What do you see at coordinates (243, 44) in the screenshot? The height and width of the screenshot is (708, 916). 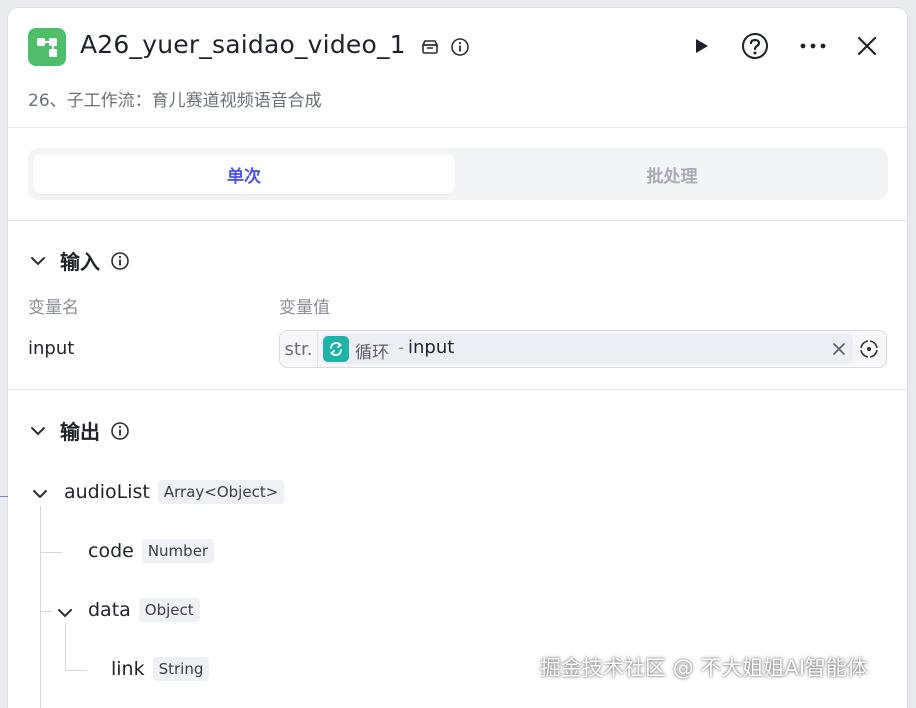 I see `node-title: A26_yuer_saidao_video_1` at bounding box center [243, 44].